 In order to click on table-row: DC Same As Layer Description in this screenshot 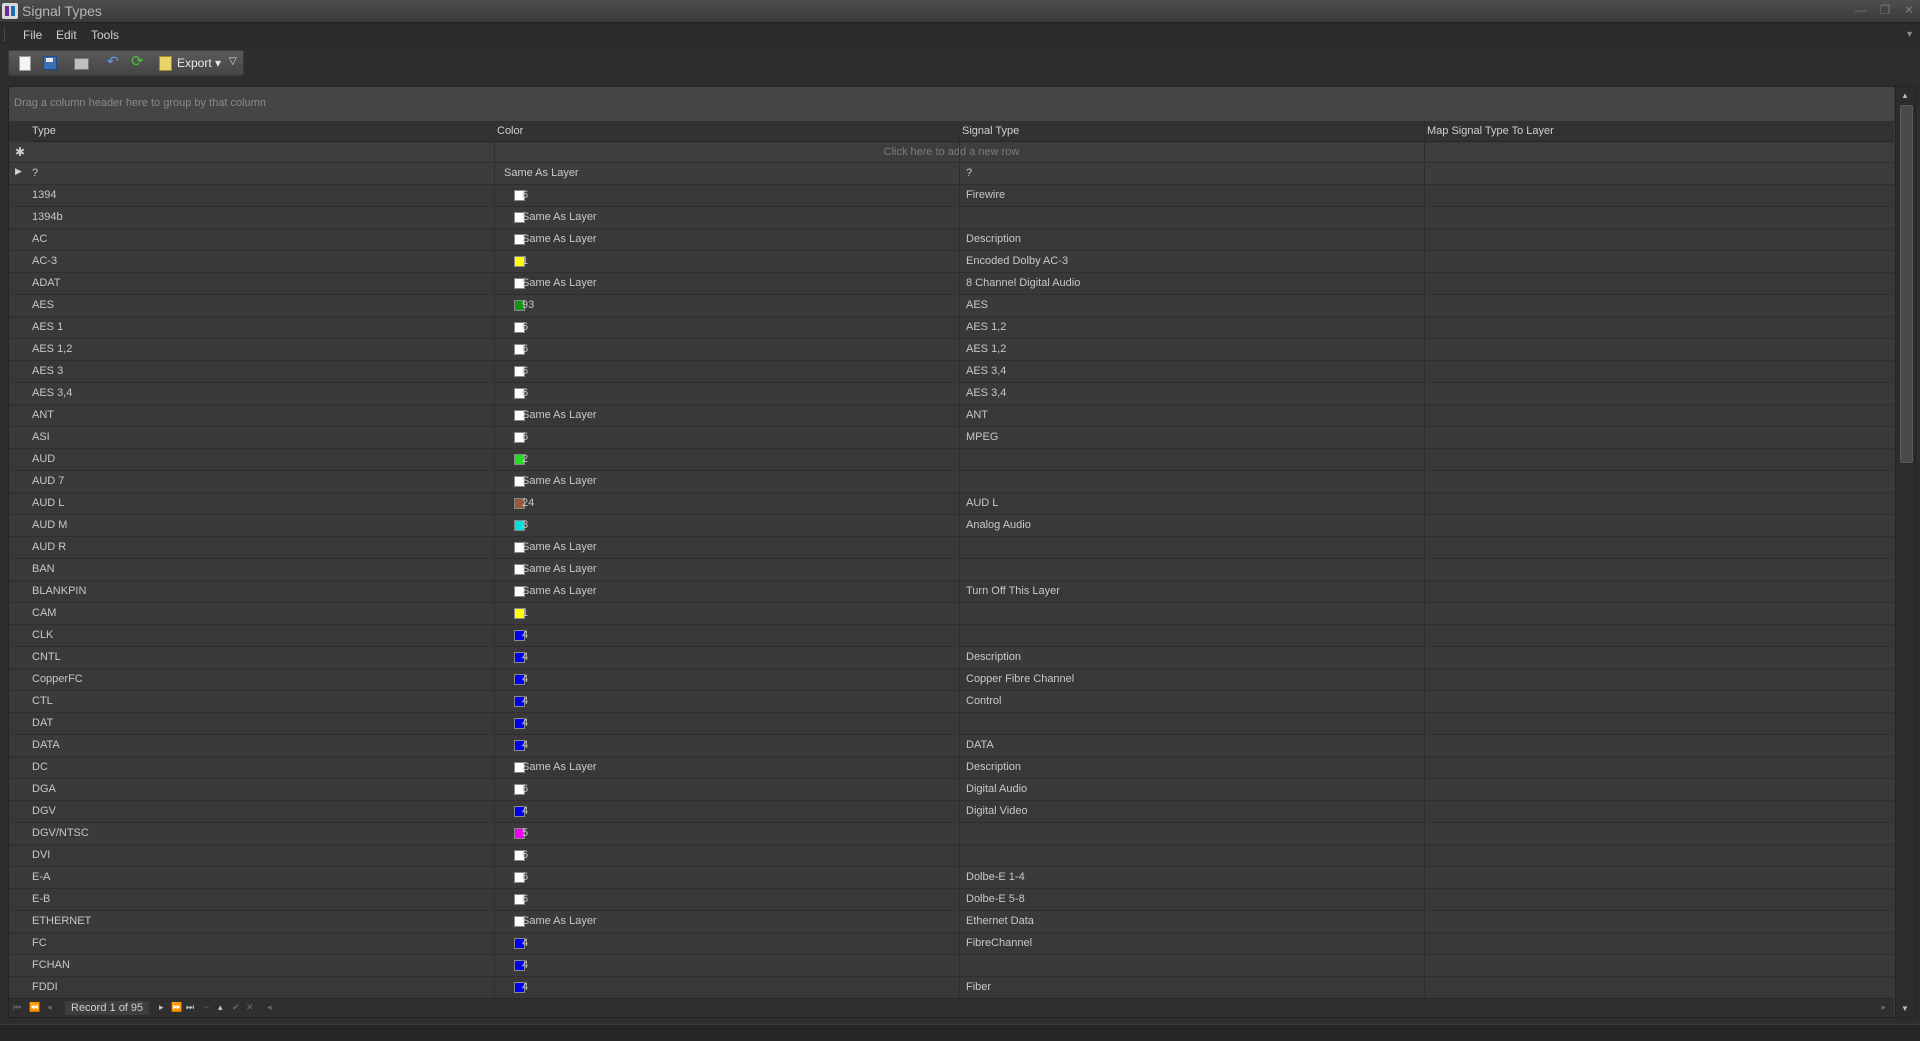, I will do `click(951, 768)`.